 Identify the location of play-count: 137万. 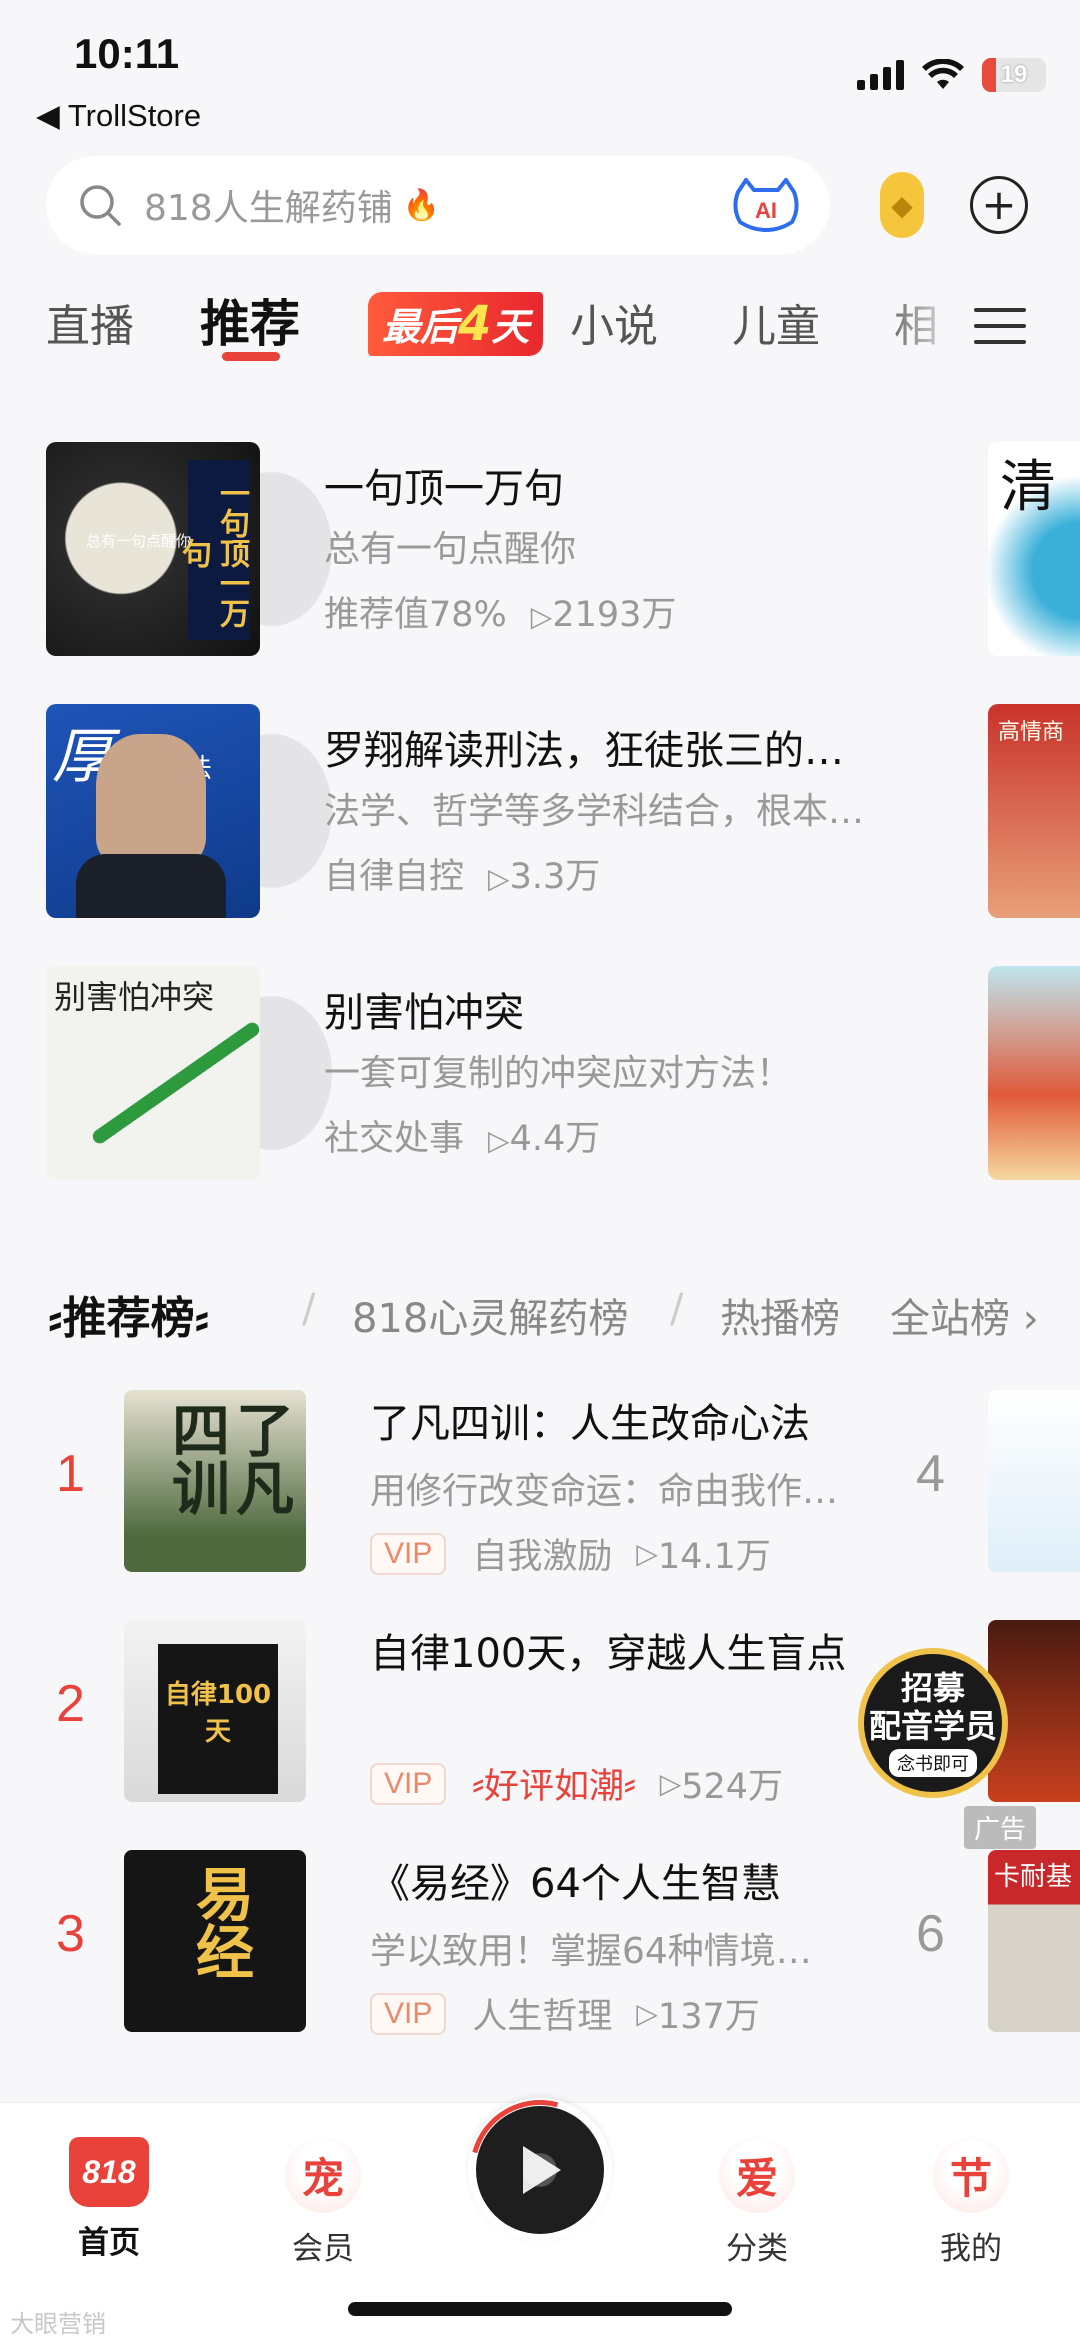
(708, 2017).